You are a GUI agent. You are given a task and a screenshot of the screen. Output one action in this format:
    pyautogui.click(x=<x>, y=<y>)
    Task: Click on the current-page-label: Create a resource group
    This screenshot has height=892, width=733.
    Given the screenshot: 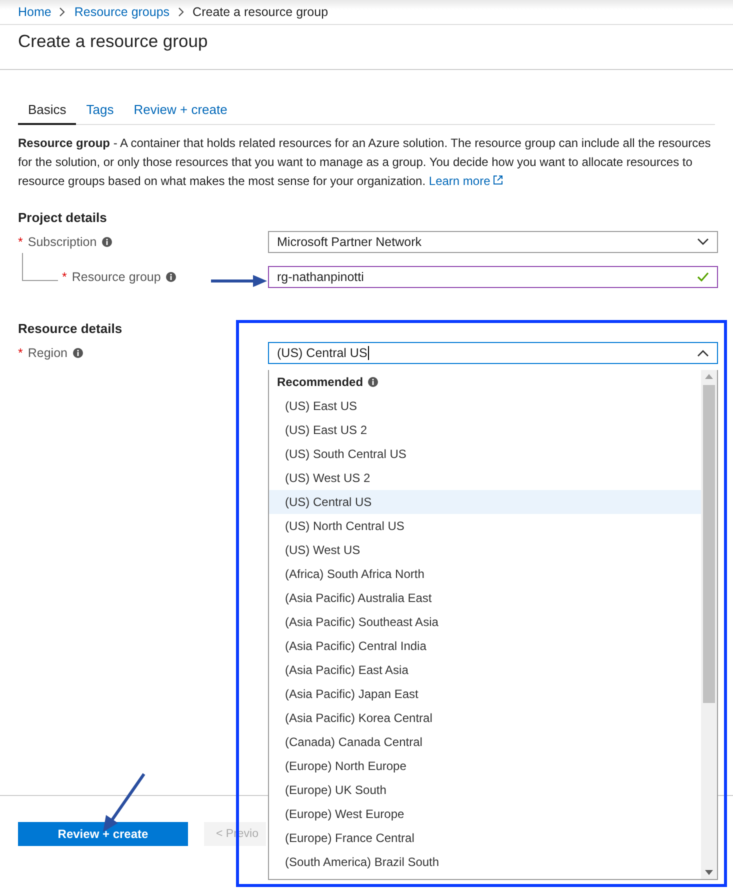 What is the action you would take?
    pyautogui.click(x=260, y=12)
    